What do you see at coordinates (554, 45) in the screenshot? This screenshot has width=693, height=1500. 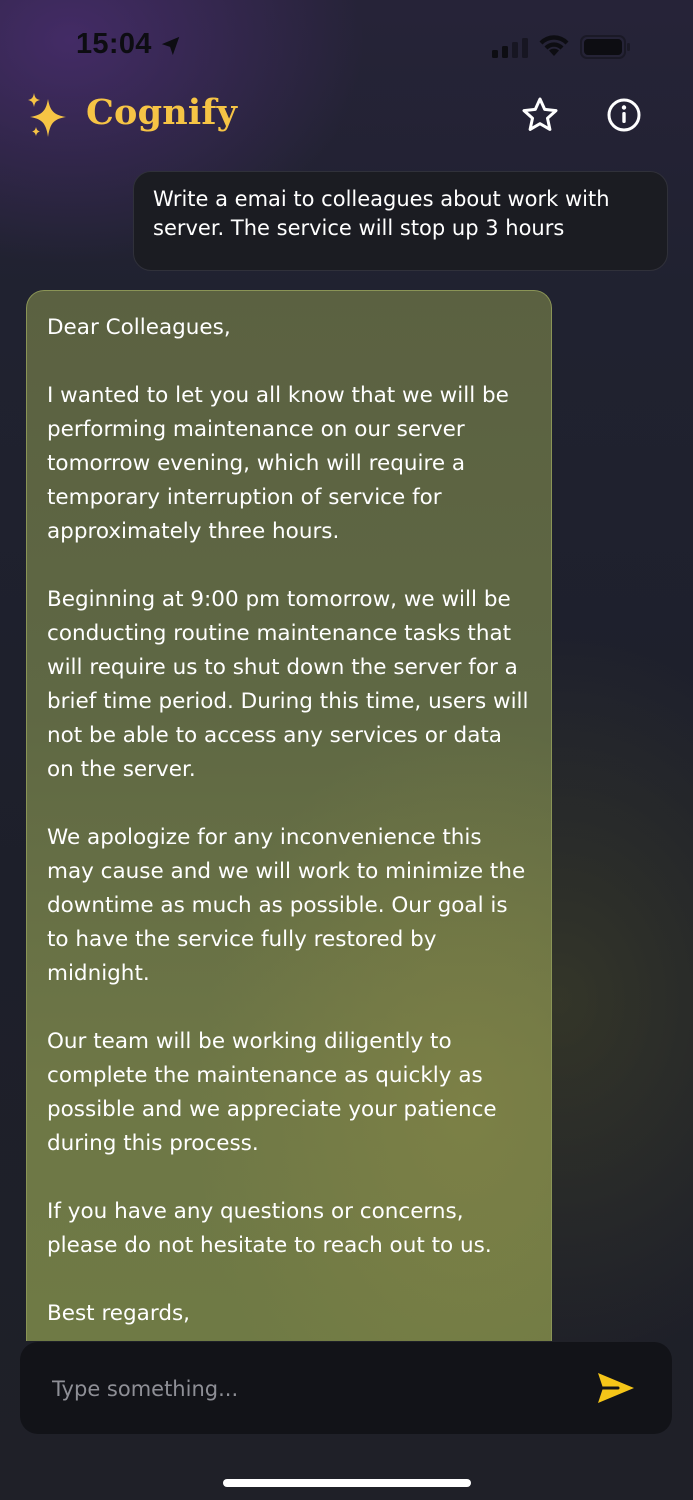 I see `wifi-icon` at bounding box center [554, 45].